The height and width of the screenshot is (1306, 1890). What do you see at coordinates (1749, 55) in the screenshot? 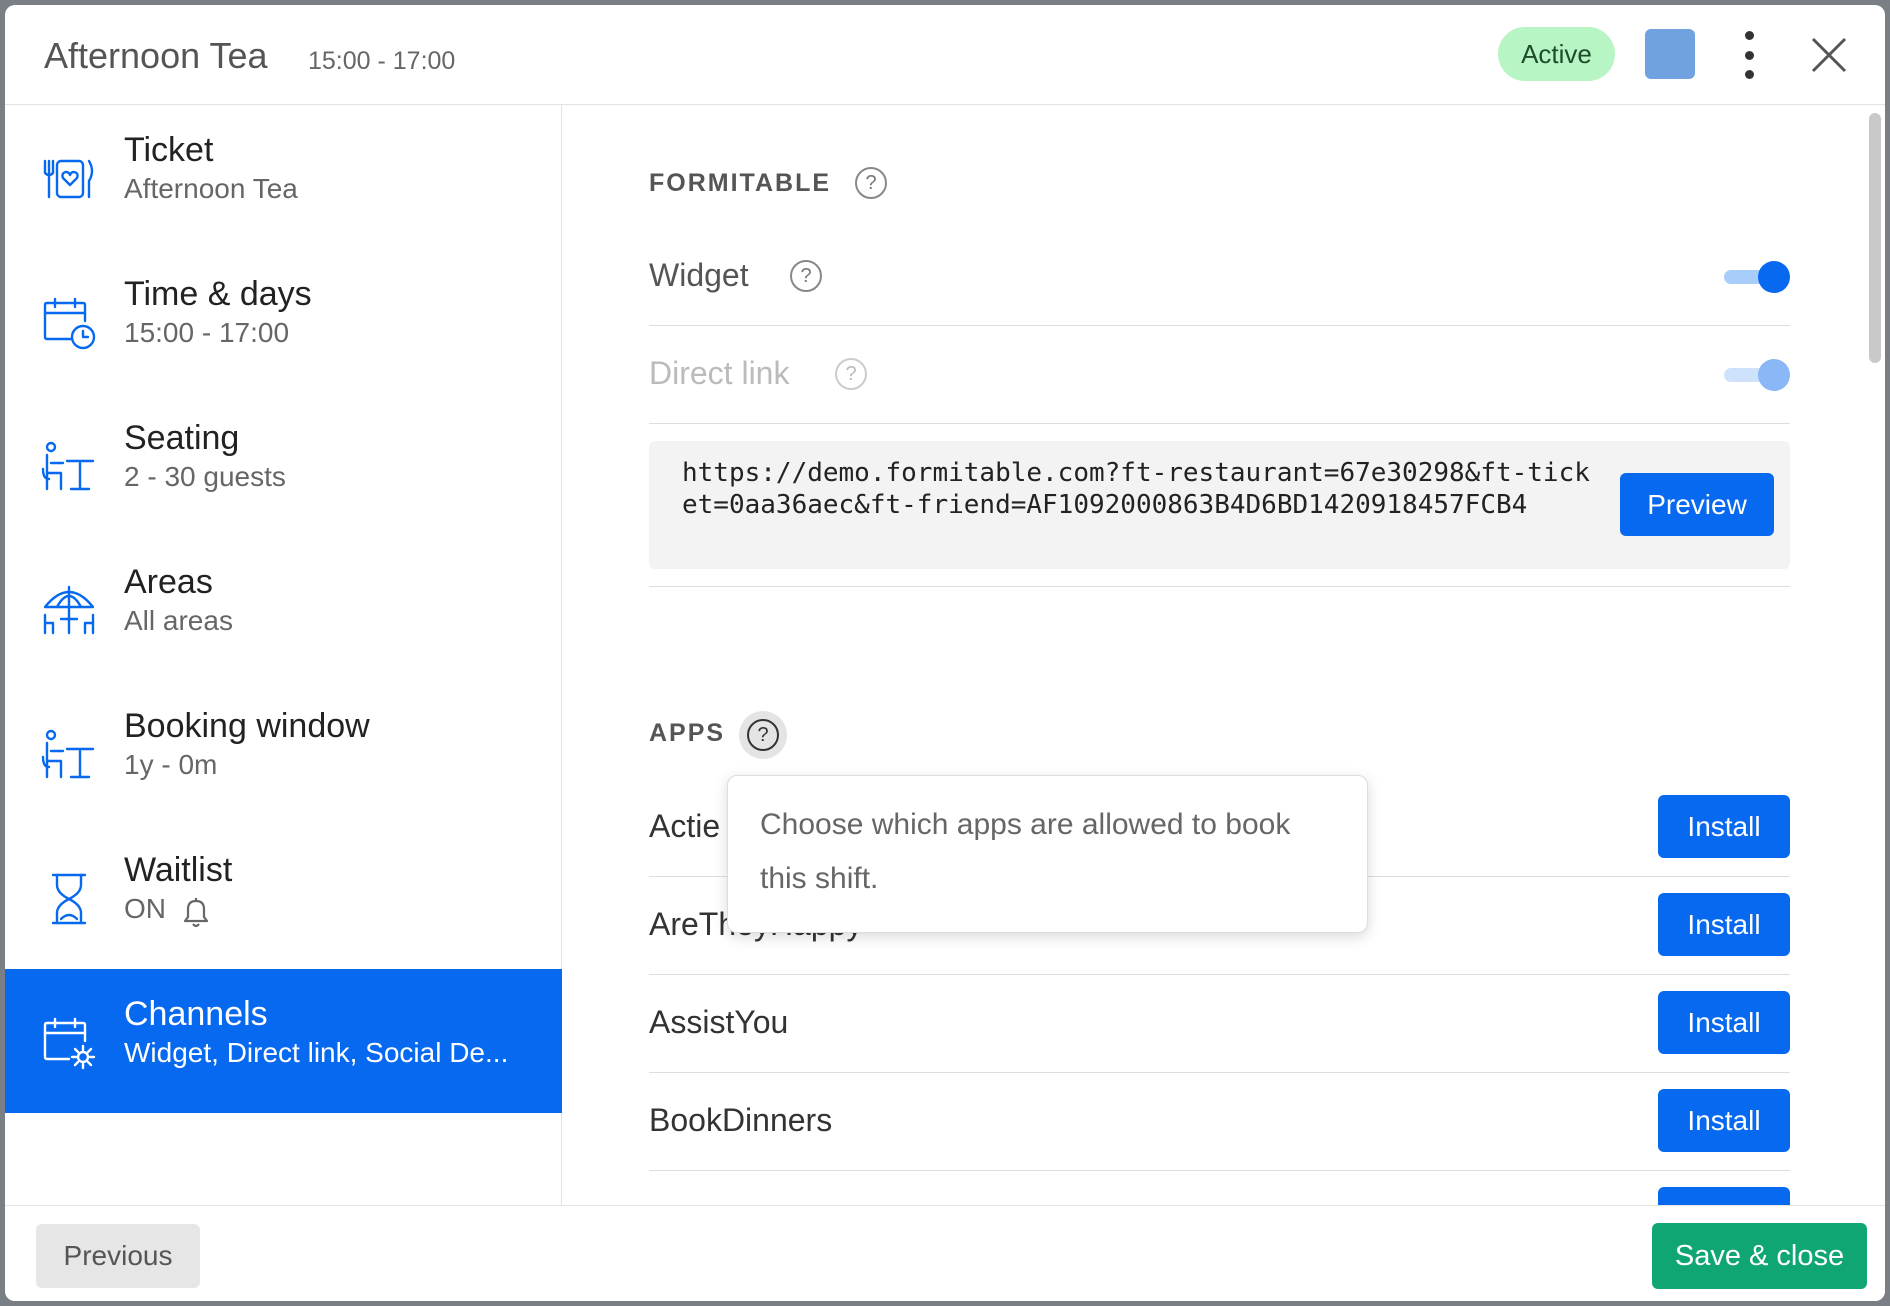
I see `more-options-icon` at bounding box center [1749, 55].